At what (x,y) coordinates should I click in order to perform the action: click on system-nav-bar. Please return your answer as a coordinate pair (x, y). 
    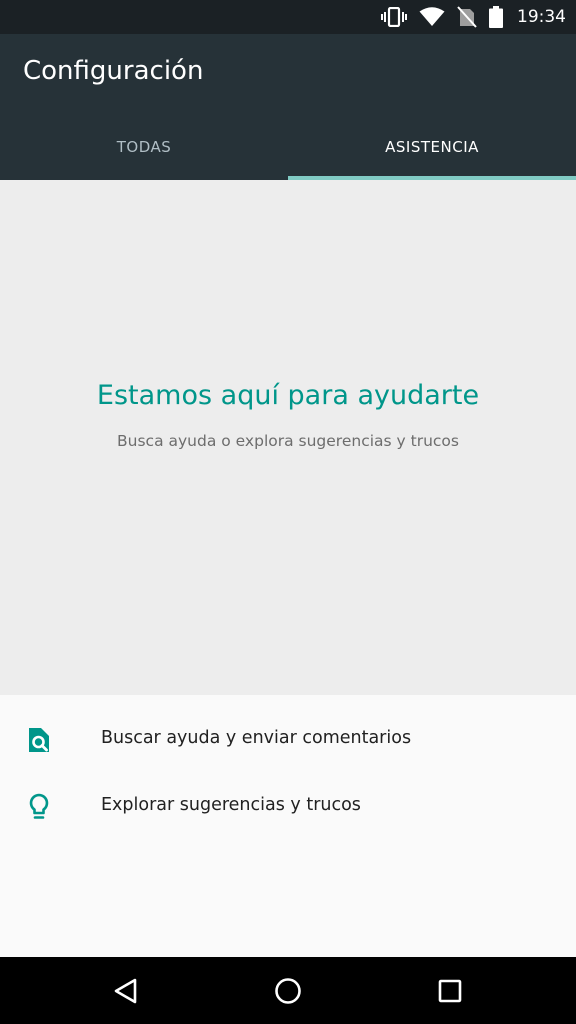
    Looking at the image, I should click on (288, 990).